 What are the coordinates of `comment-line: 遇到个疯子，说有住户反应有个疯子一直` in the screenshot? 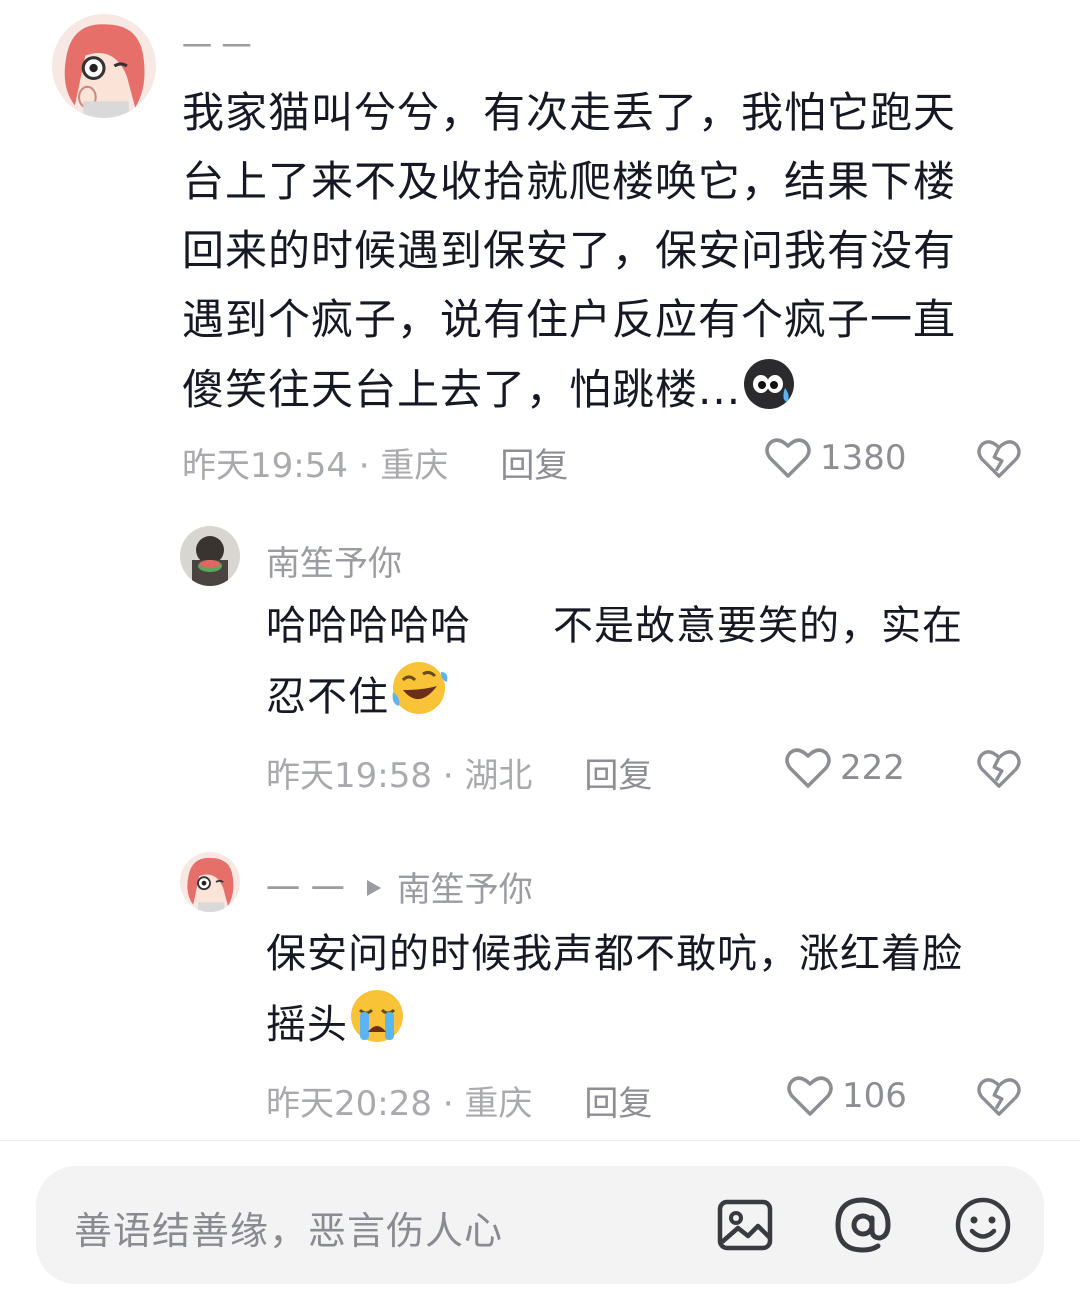 It's located at (569, 319).